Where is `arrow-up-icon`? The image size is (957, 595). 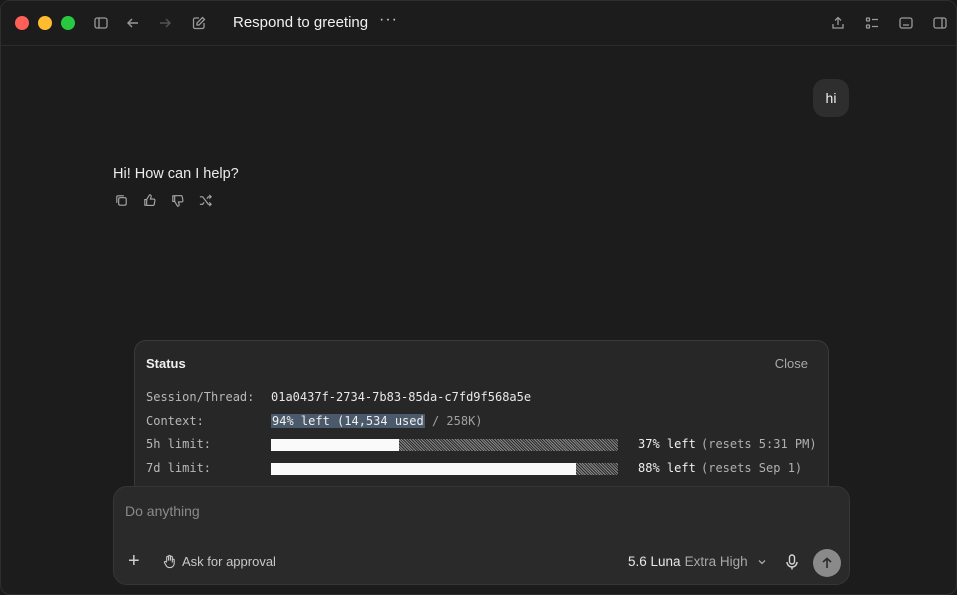
arrow-up-icon is located at coordinates (827, 562).